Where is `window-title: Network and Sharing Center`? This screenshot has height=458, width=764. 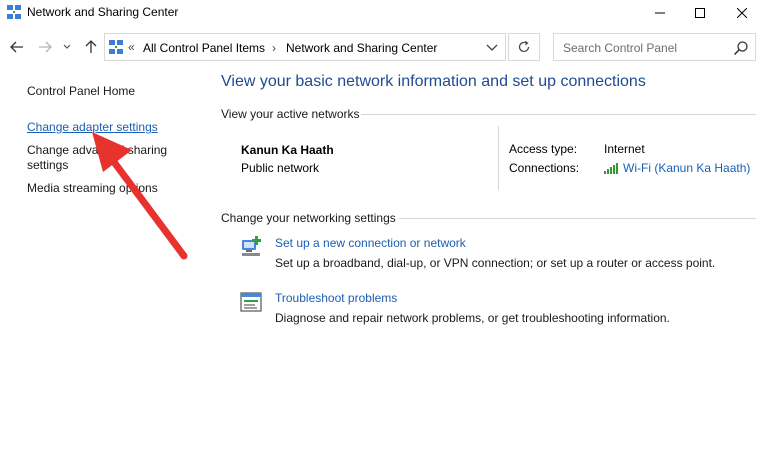 window-title: Network and Sharing Center is located at coordinates (103, 12).